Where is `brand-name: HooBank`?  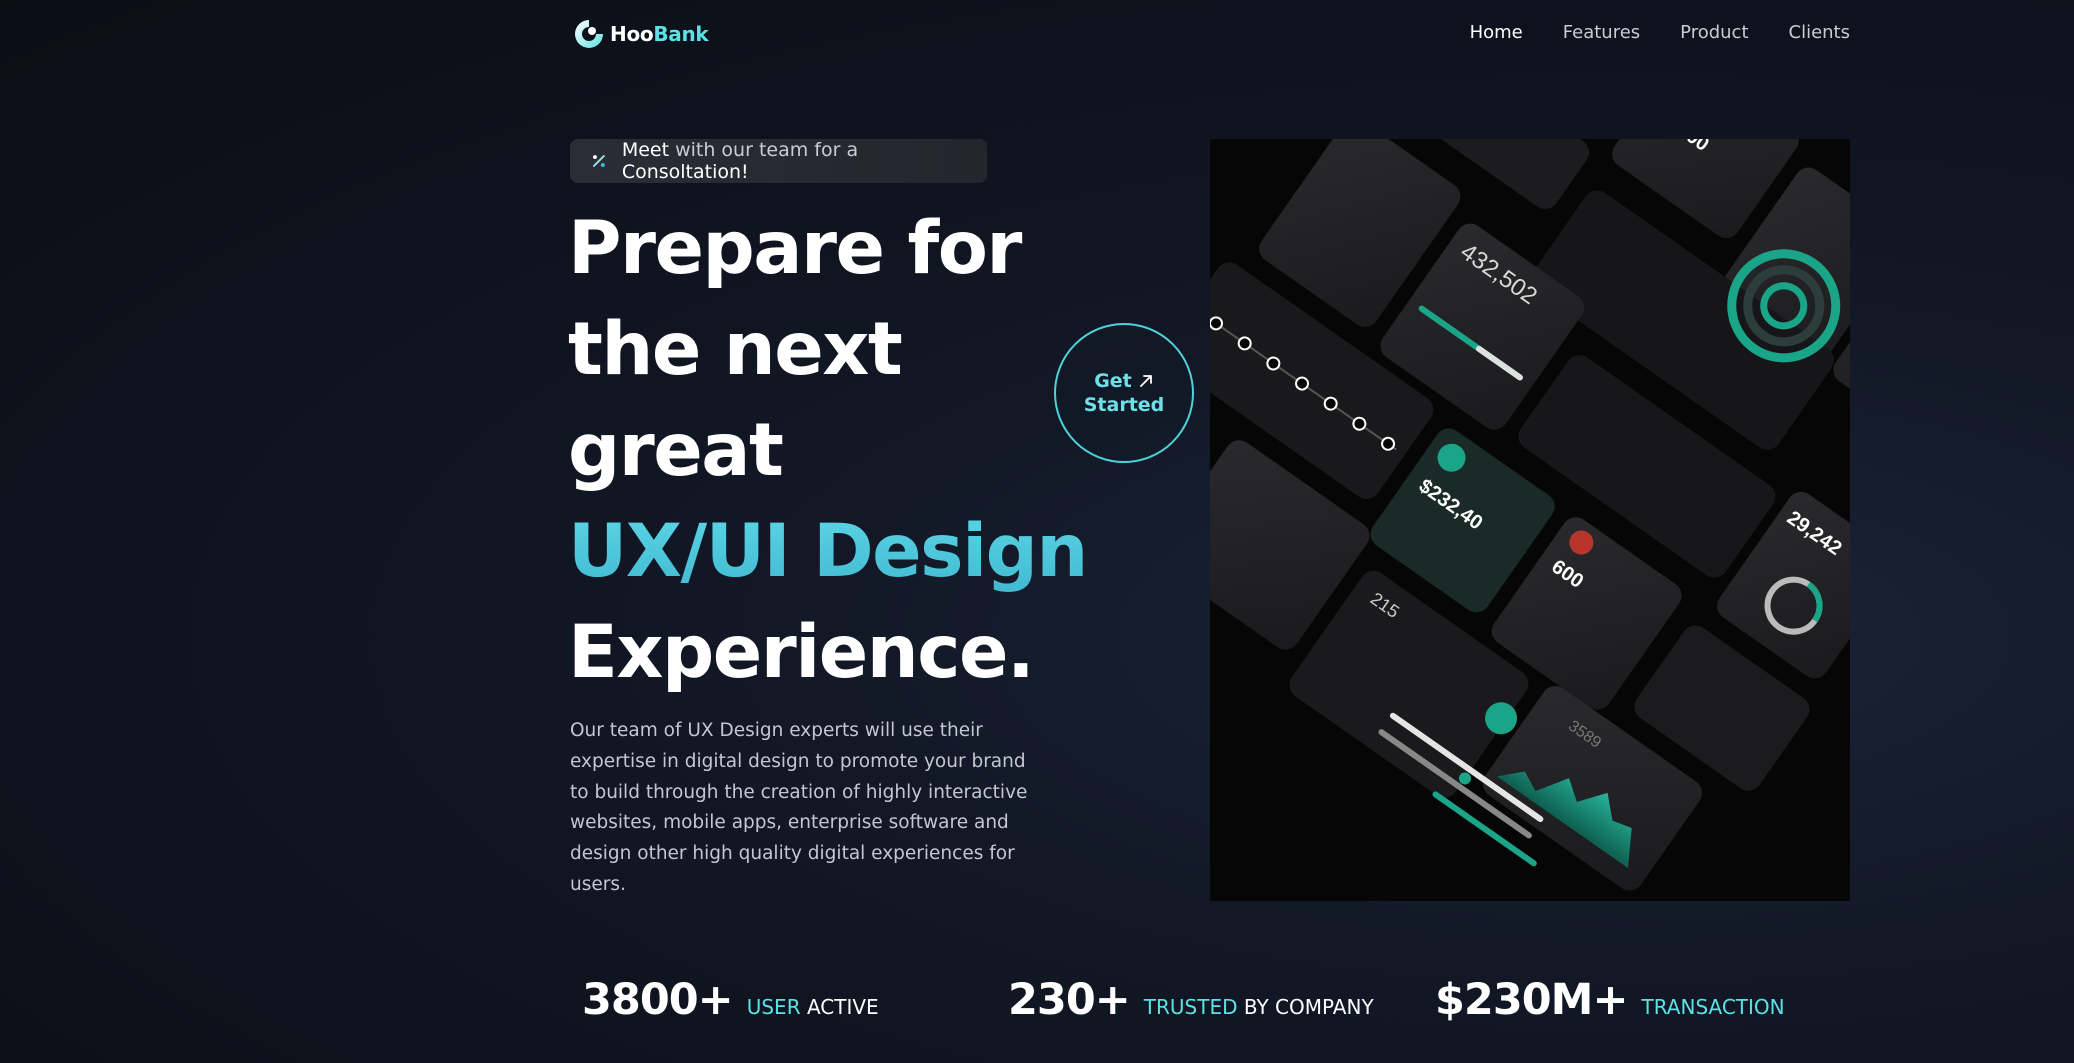
brand-name: HooBank is located at coordinates (659, 34).